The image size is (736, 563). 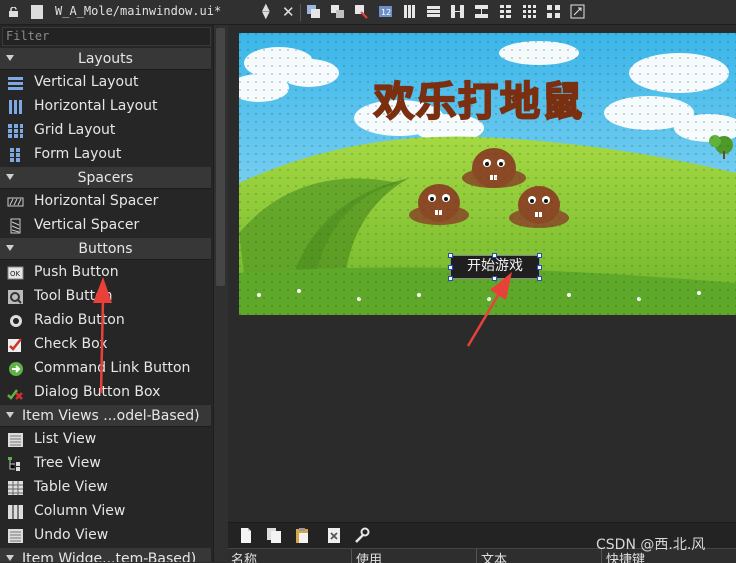 I want to click on category-label: Item Views ...odel-Based), so click(x=111, y=416).